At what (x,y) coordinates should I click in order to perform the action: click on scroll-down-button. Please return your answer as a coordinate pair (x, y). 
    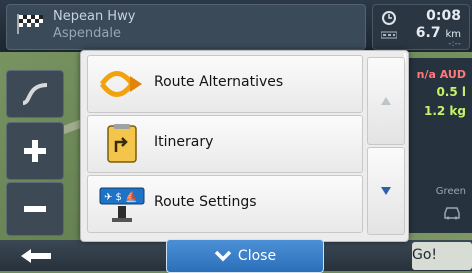
    Looking at the image, I should click on (386, 191).